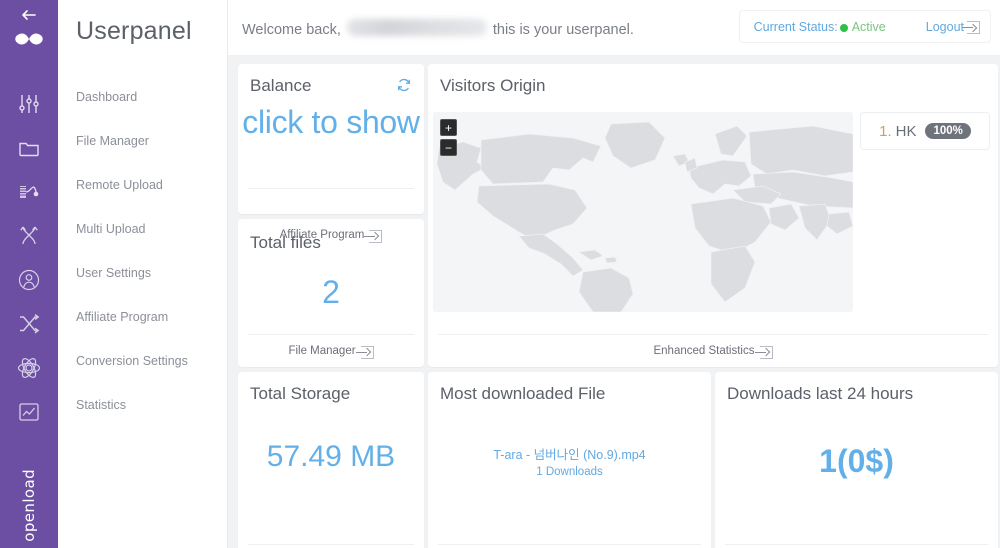  What do you see at coordinates (29, 192) in the screenshot?
I see `remote-upload-icon` at bounding box center [29, 192].